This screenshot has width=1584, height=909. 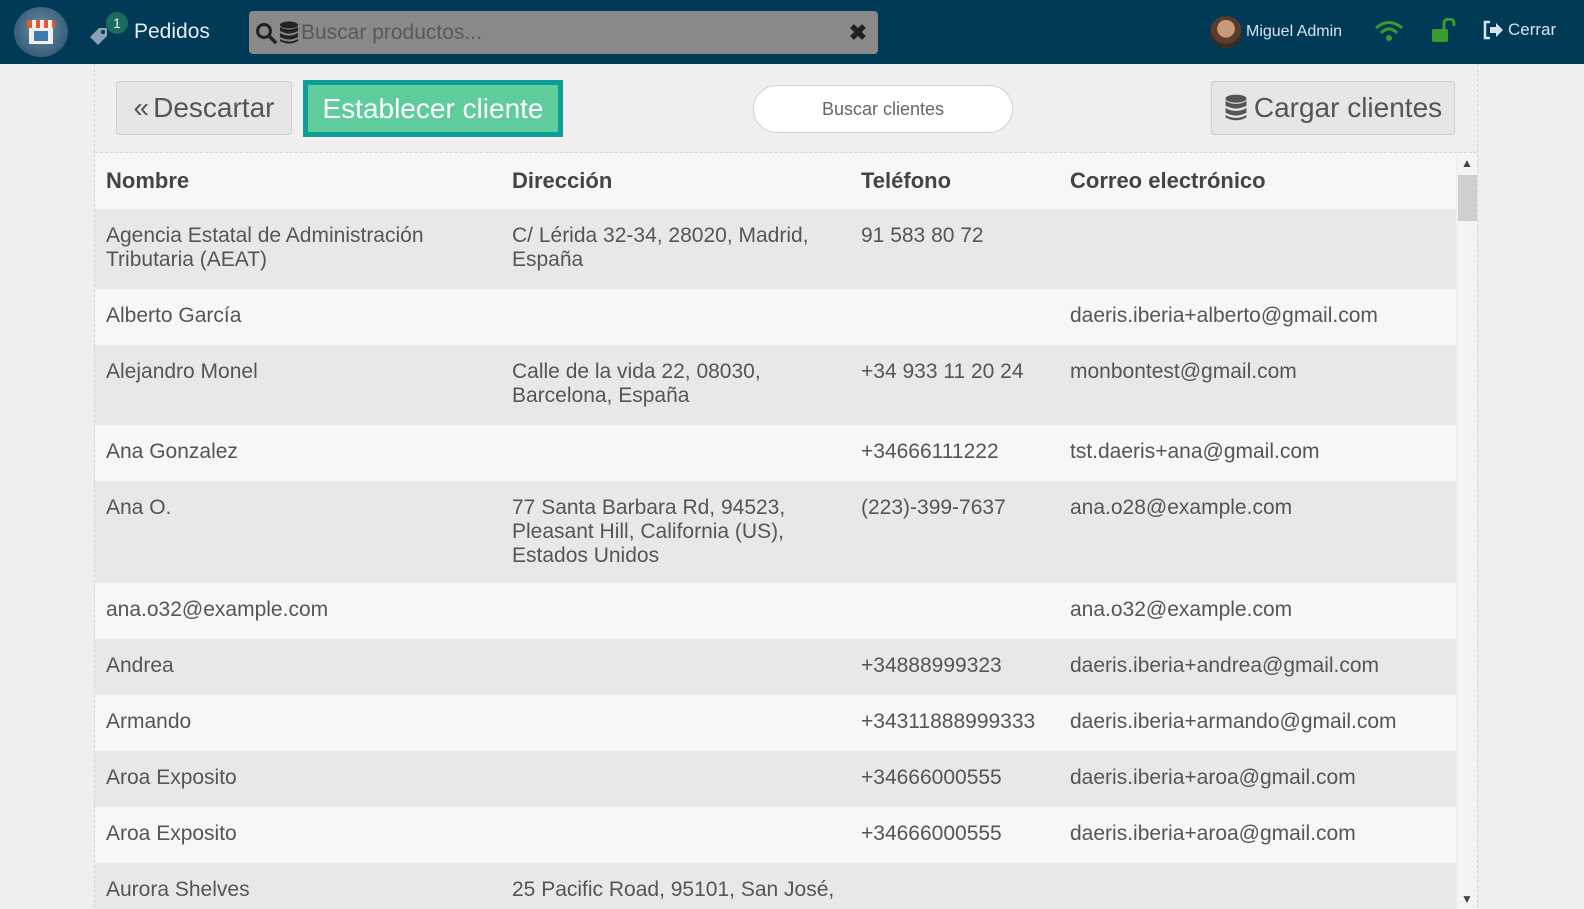 I want to click on logout-button: Cerrar, so click(x=1519, y=30).